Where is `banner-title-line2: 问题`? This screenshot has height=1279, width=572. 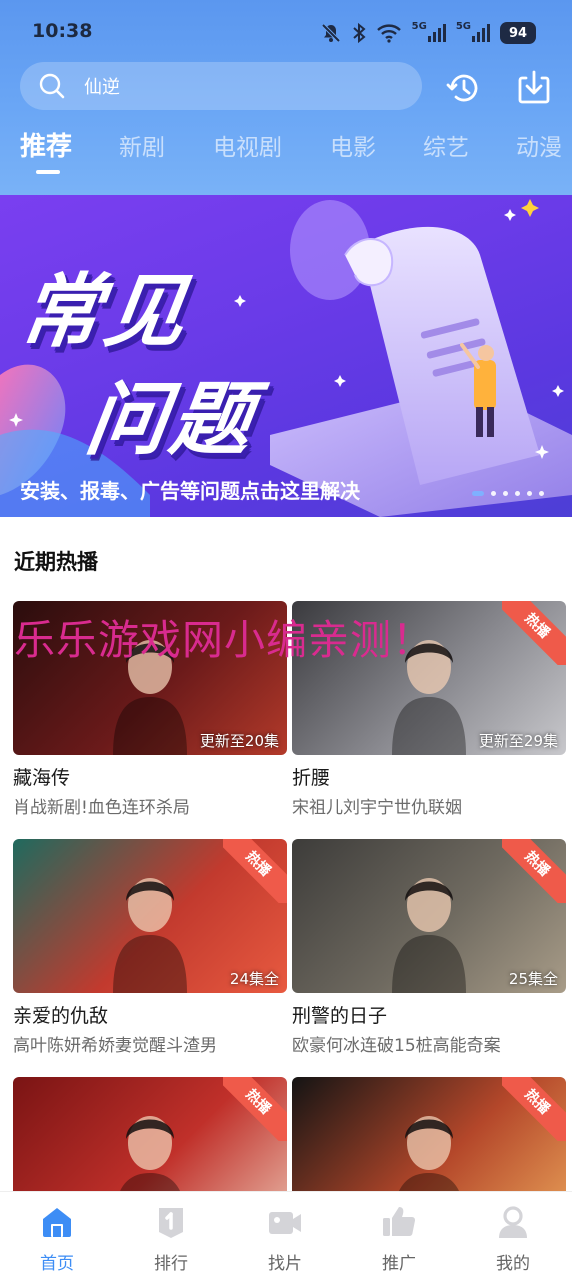
banner-title-line2: 问题 is located at coordinates (171, 419).